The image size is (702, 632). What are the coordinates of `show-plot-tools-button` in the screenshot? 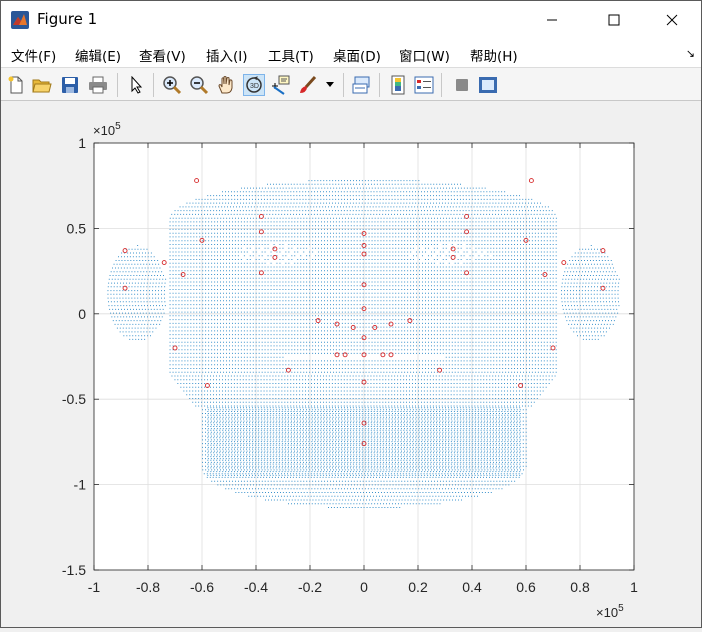 It's located at (488, 85).